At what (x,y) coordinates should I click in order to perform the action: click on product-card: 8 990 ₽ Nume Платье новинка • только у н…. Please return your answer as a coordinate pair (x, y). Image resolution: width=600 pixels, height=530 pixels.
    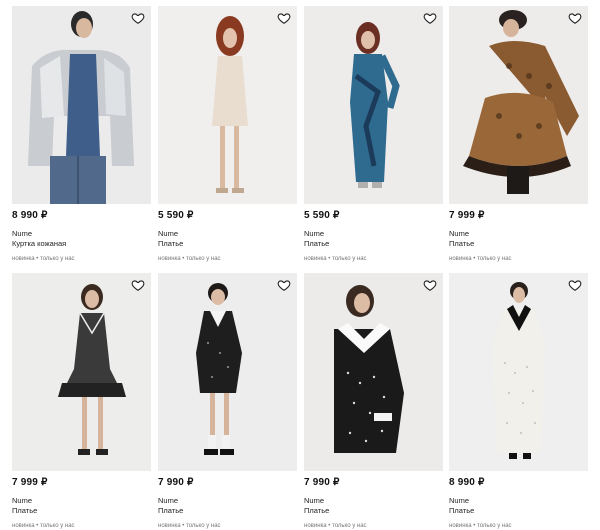
    Looking at the image, I should click on (518, 401).